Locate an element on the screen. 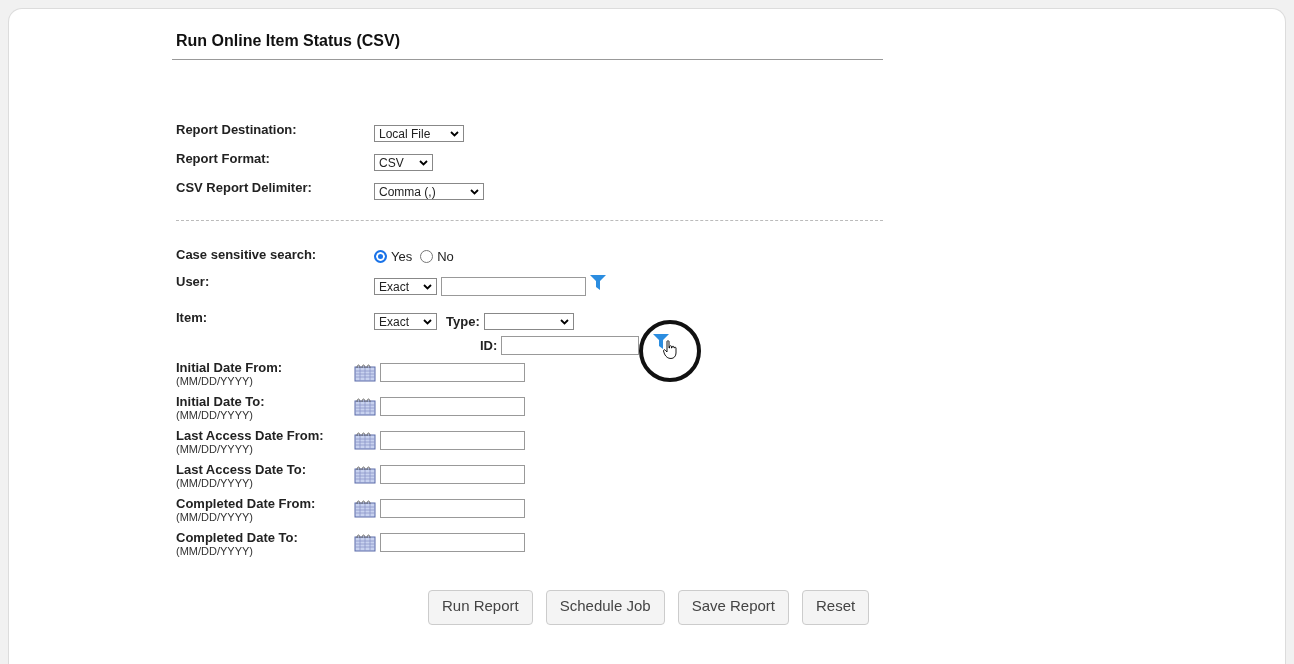 The image size is (1294, 664). form-button: Run Report is located at coordinates (480, 607).